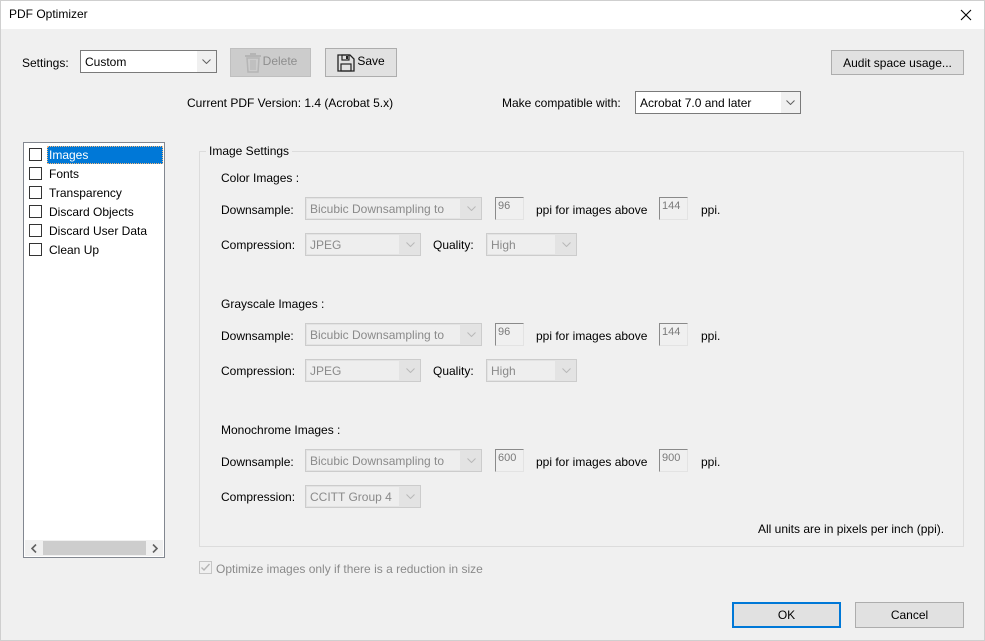 The height and width of the screenshot is (641, 985). I want to click on color-ppi-input: 96, so click(509, 208).